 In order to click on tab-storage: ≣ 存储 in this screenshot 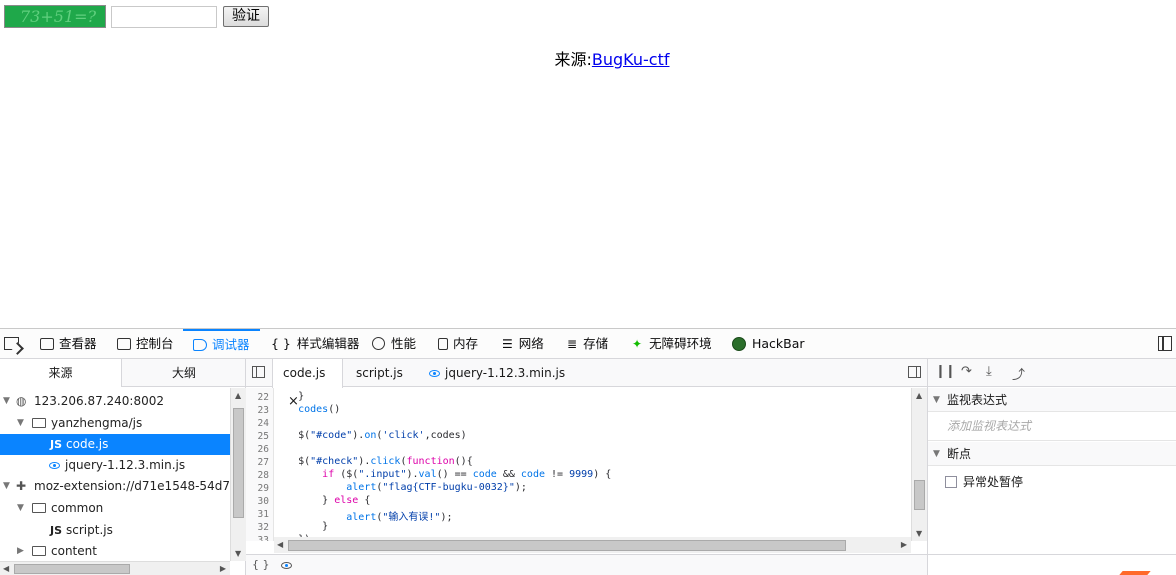, I will do `click(587, 343)`.